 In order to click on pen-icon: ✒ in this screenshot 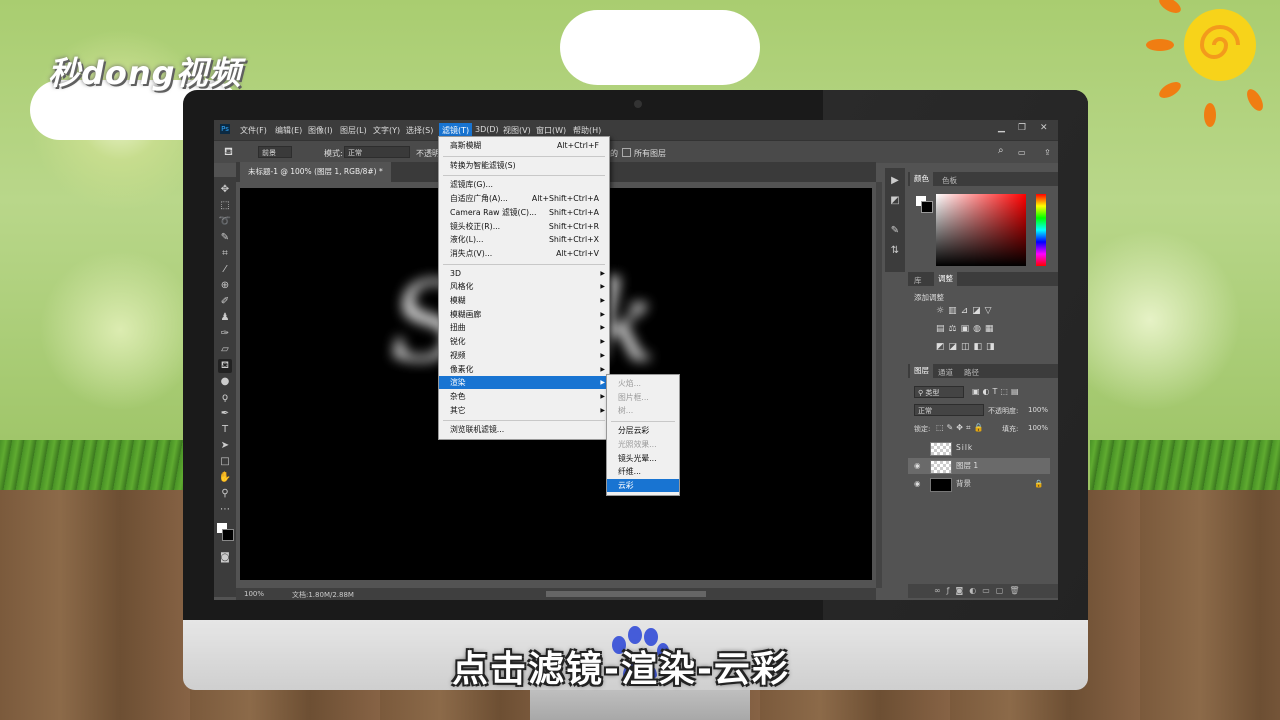, I will do `click(225, 414)`.